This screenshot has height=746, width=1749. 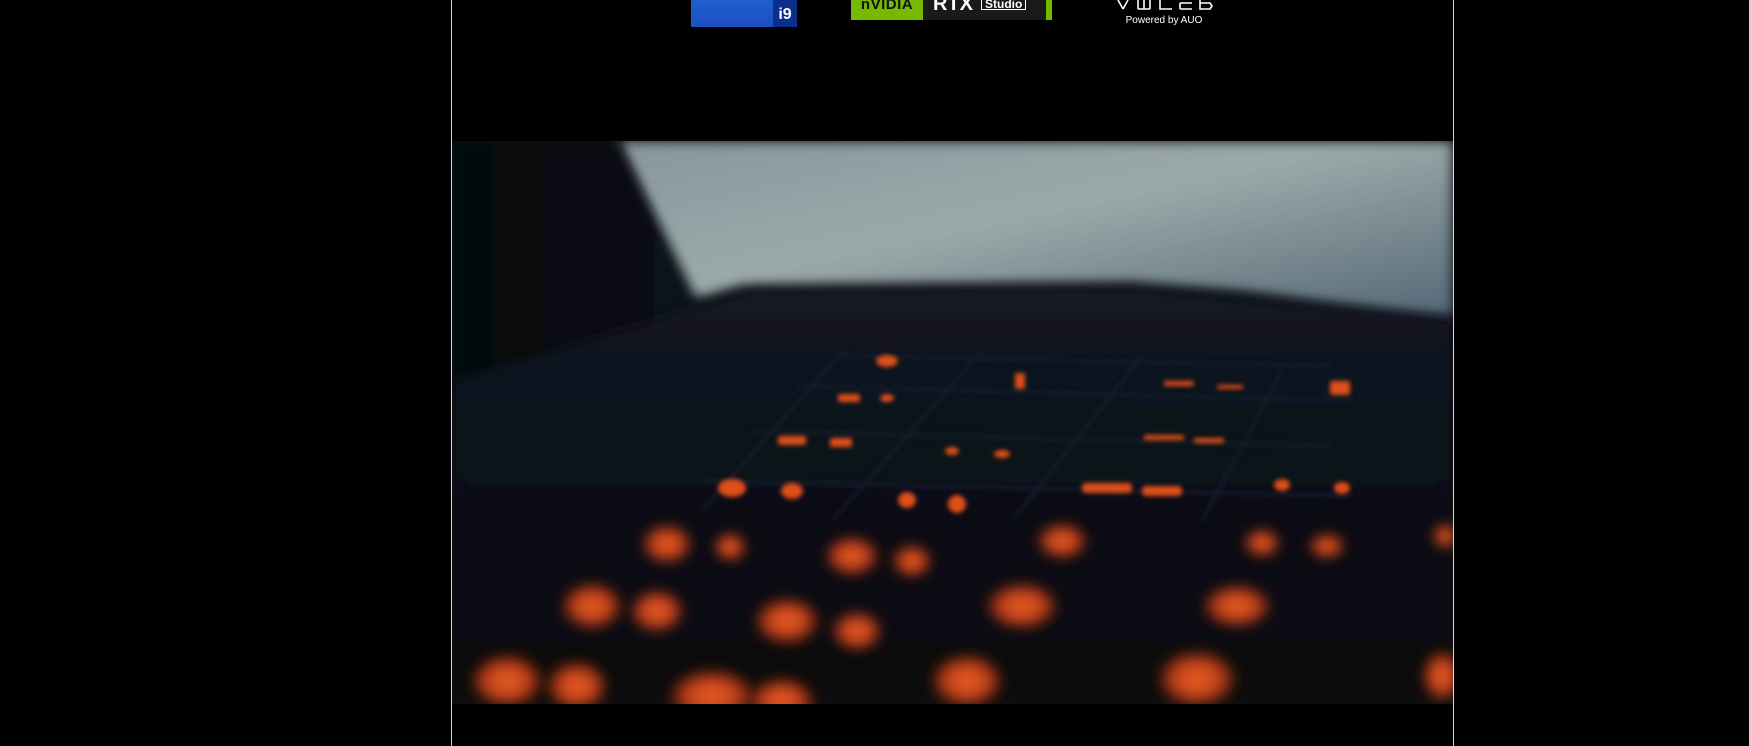 What do you see at coordinates (785, 13) in the screenshot?
I see `intel-model-label: i9` at bounding box center [785, 13].